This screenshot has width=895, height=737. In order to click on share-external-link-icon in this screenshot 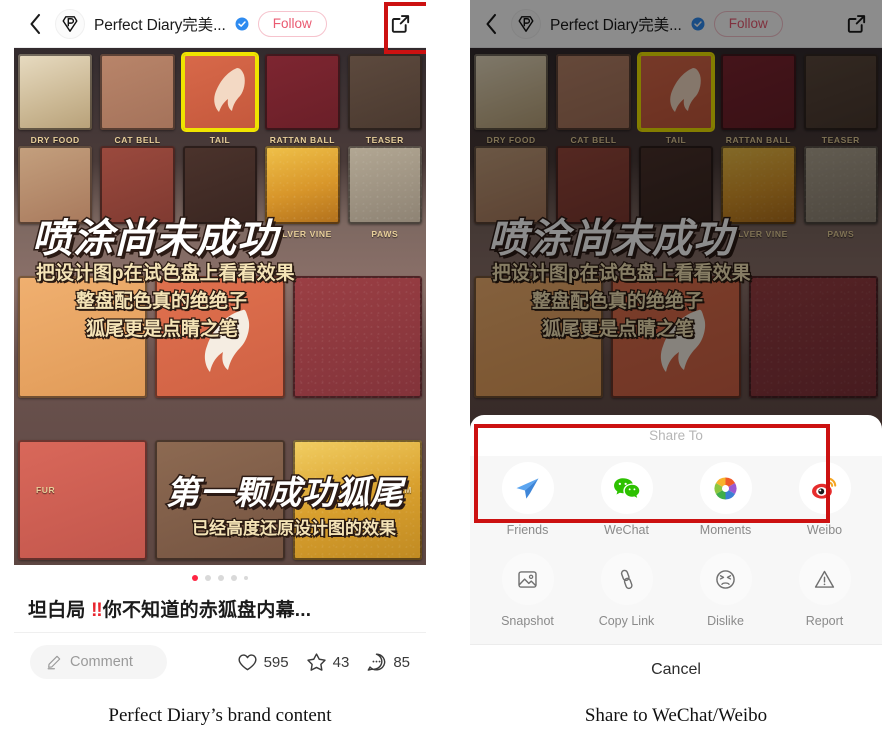, I will do `click(400, 24)`.